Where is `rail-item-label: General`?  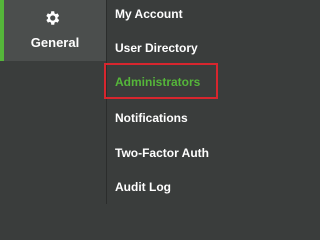 rail-item-label: General is located at coordinates (55, 42).